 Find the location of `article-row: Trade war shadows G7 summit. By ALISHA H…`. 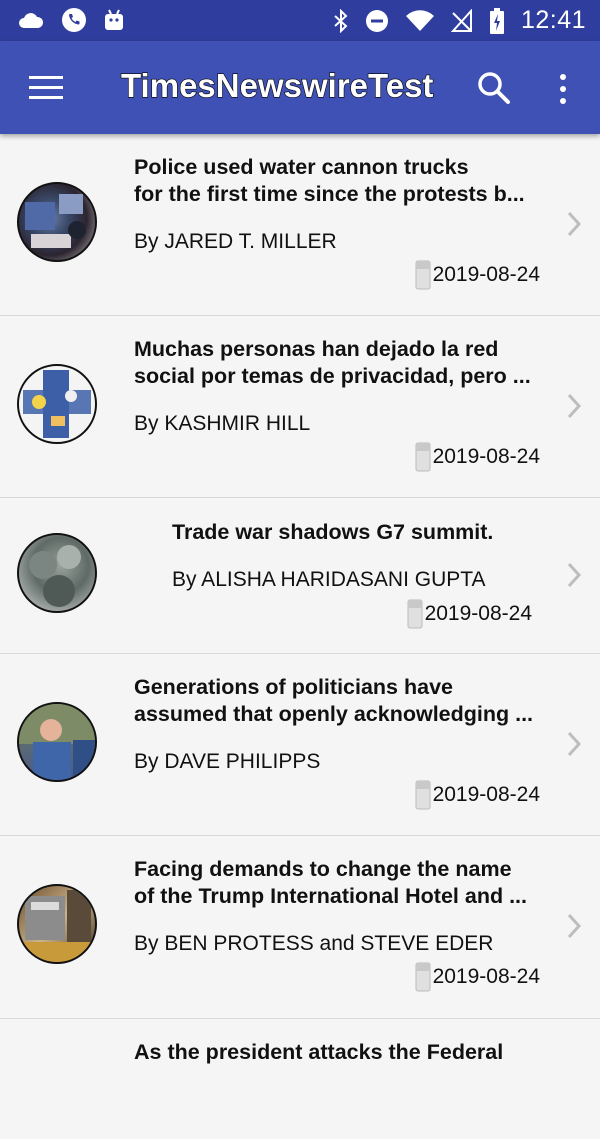

article-row: Trade war shadows G7 summit. By ALISHA H… is located at coordinates (300, 576).